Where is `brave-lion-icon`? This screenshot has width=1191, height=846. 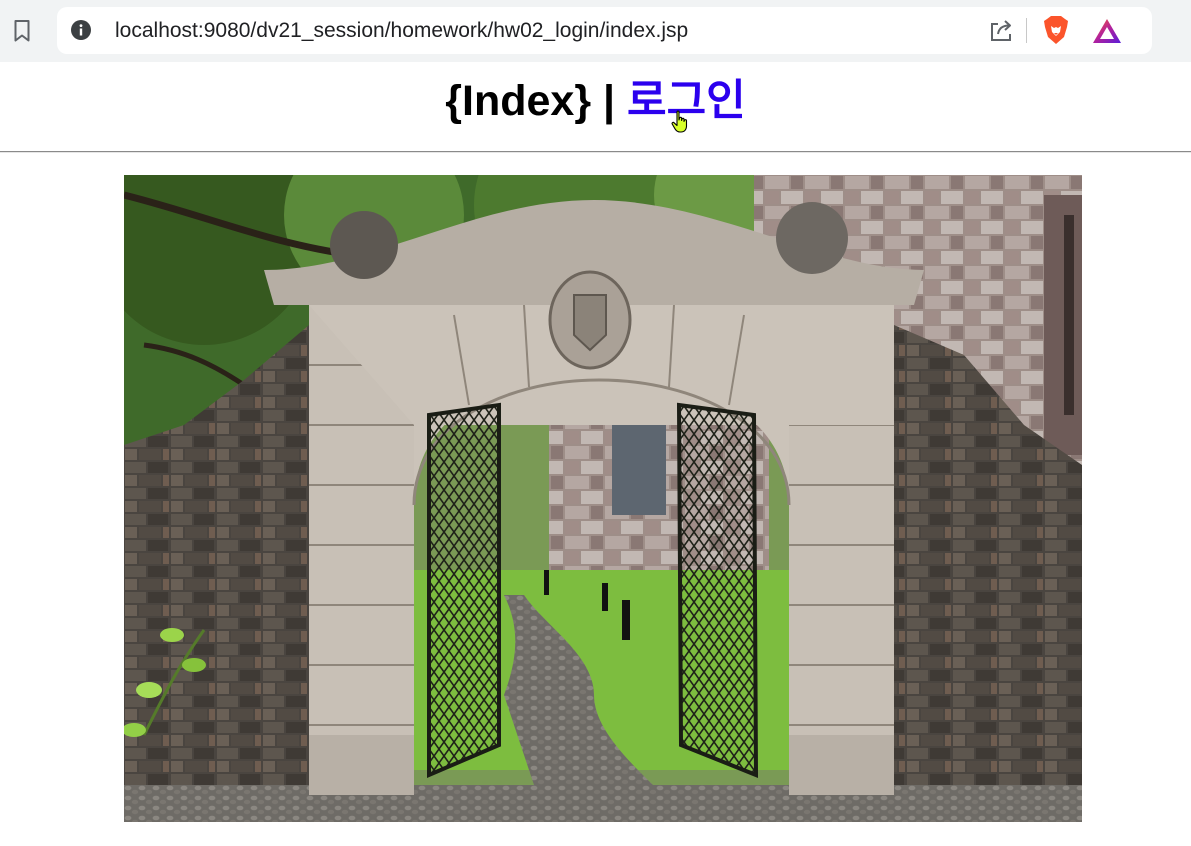
brave-lion-icon is located at coordinates (1056, 30).